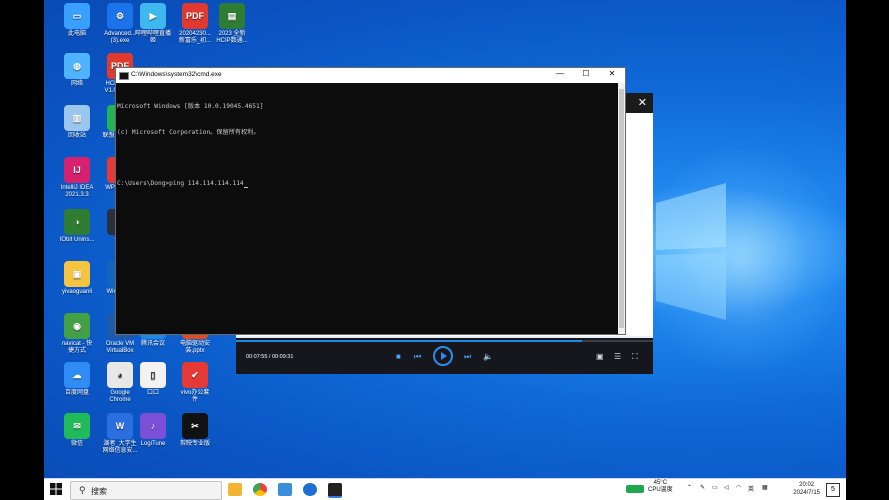  What do you see at coordinates (765, 487) in the screenshot?
I see `grid-icon: ▦` at bounding box center [765, 487].